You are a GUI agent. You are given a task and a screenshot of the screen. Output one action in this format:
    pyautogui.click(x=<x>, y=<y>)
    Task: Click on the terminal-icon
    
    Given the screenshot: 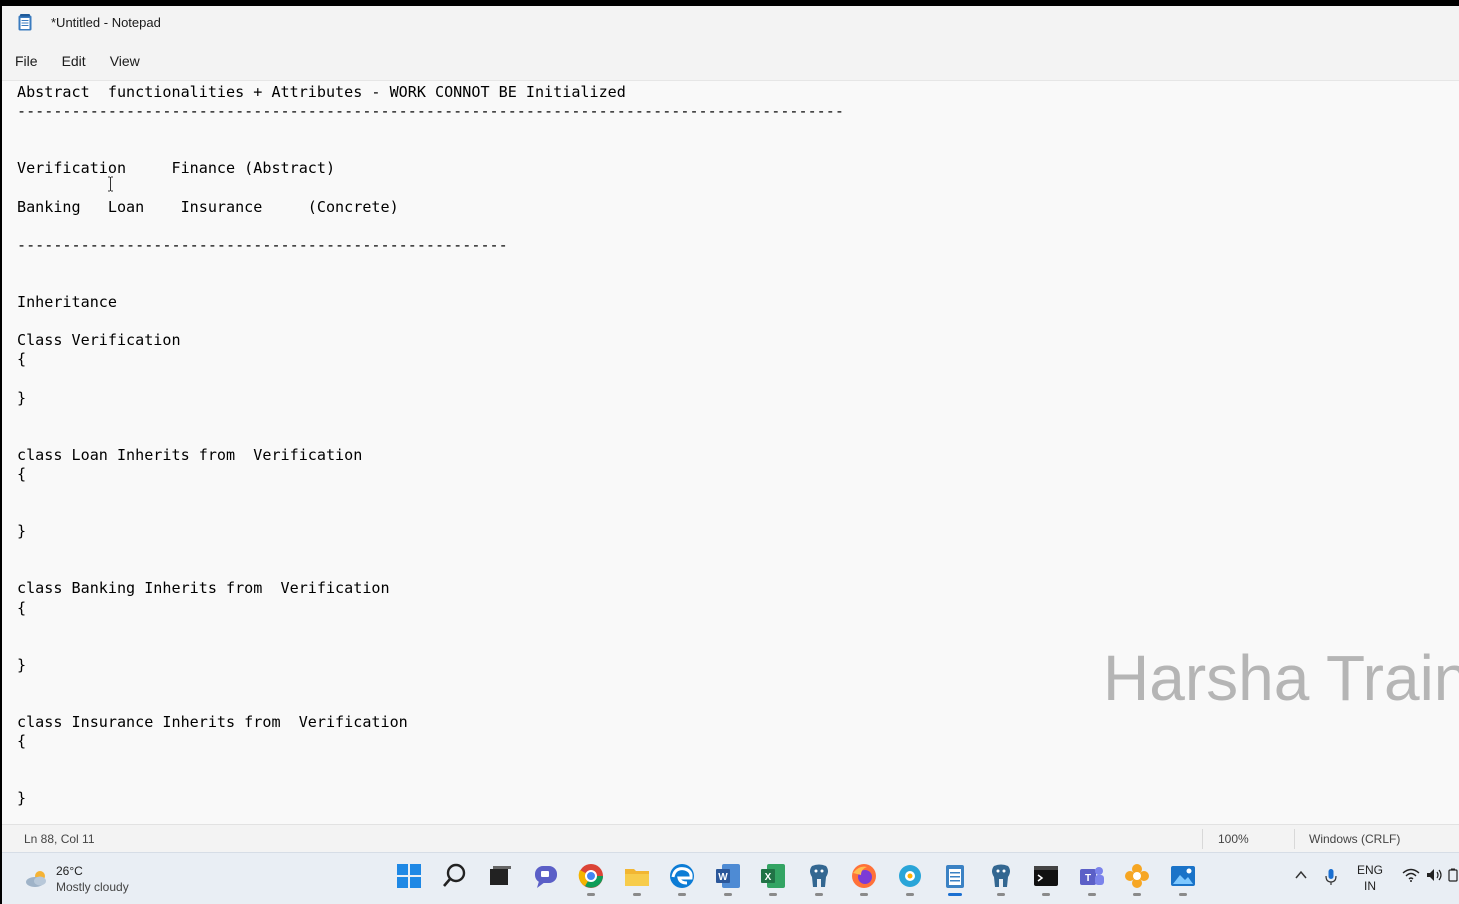 What is the action you would take?
    pyautogui.click(x=1046, y=876)
    